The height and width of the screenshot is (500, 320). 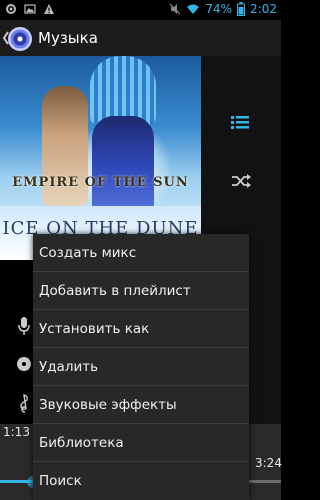 I want to click on artist-logo: EMPIRE OF THE SUN, so click(x=100, y=183).